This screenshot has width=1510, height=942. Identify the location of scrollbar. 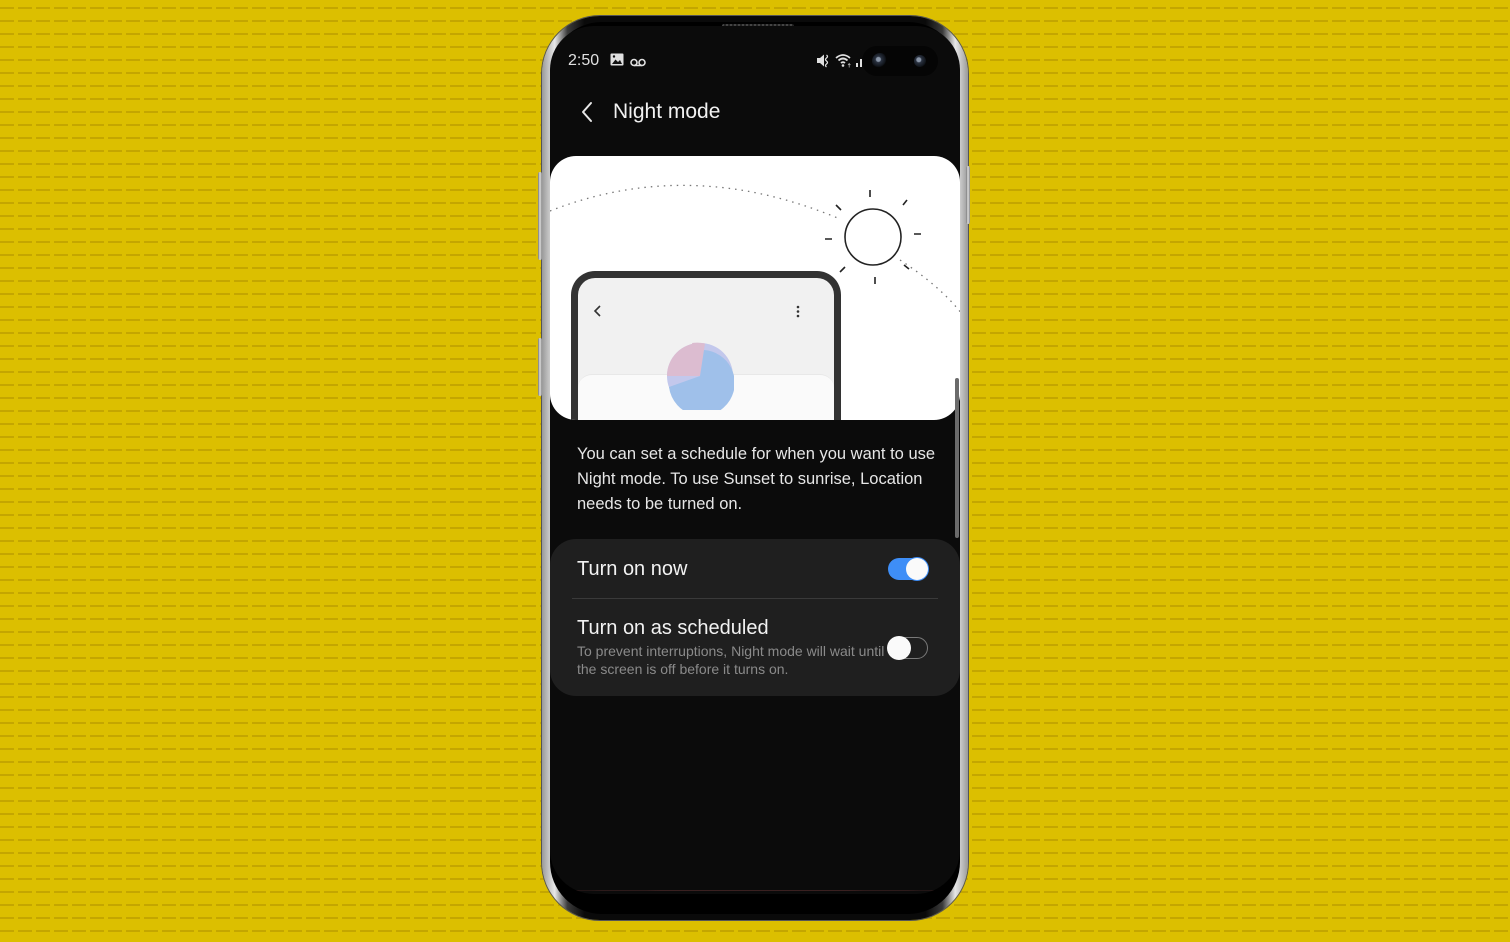
(957, 458).